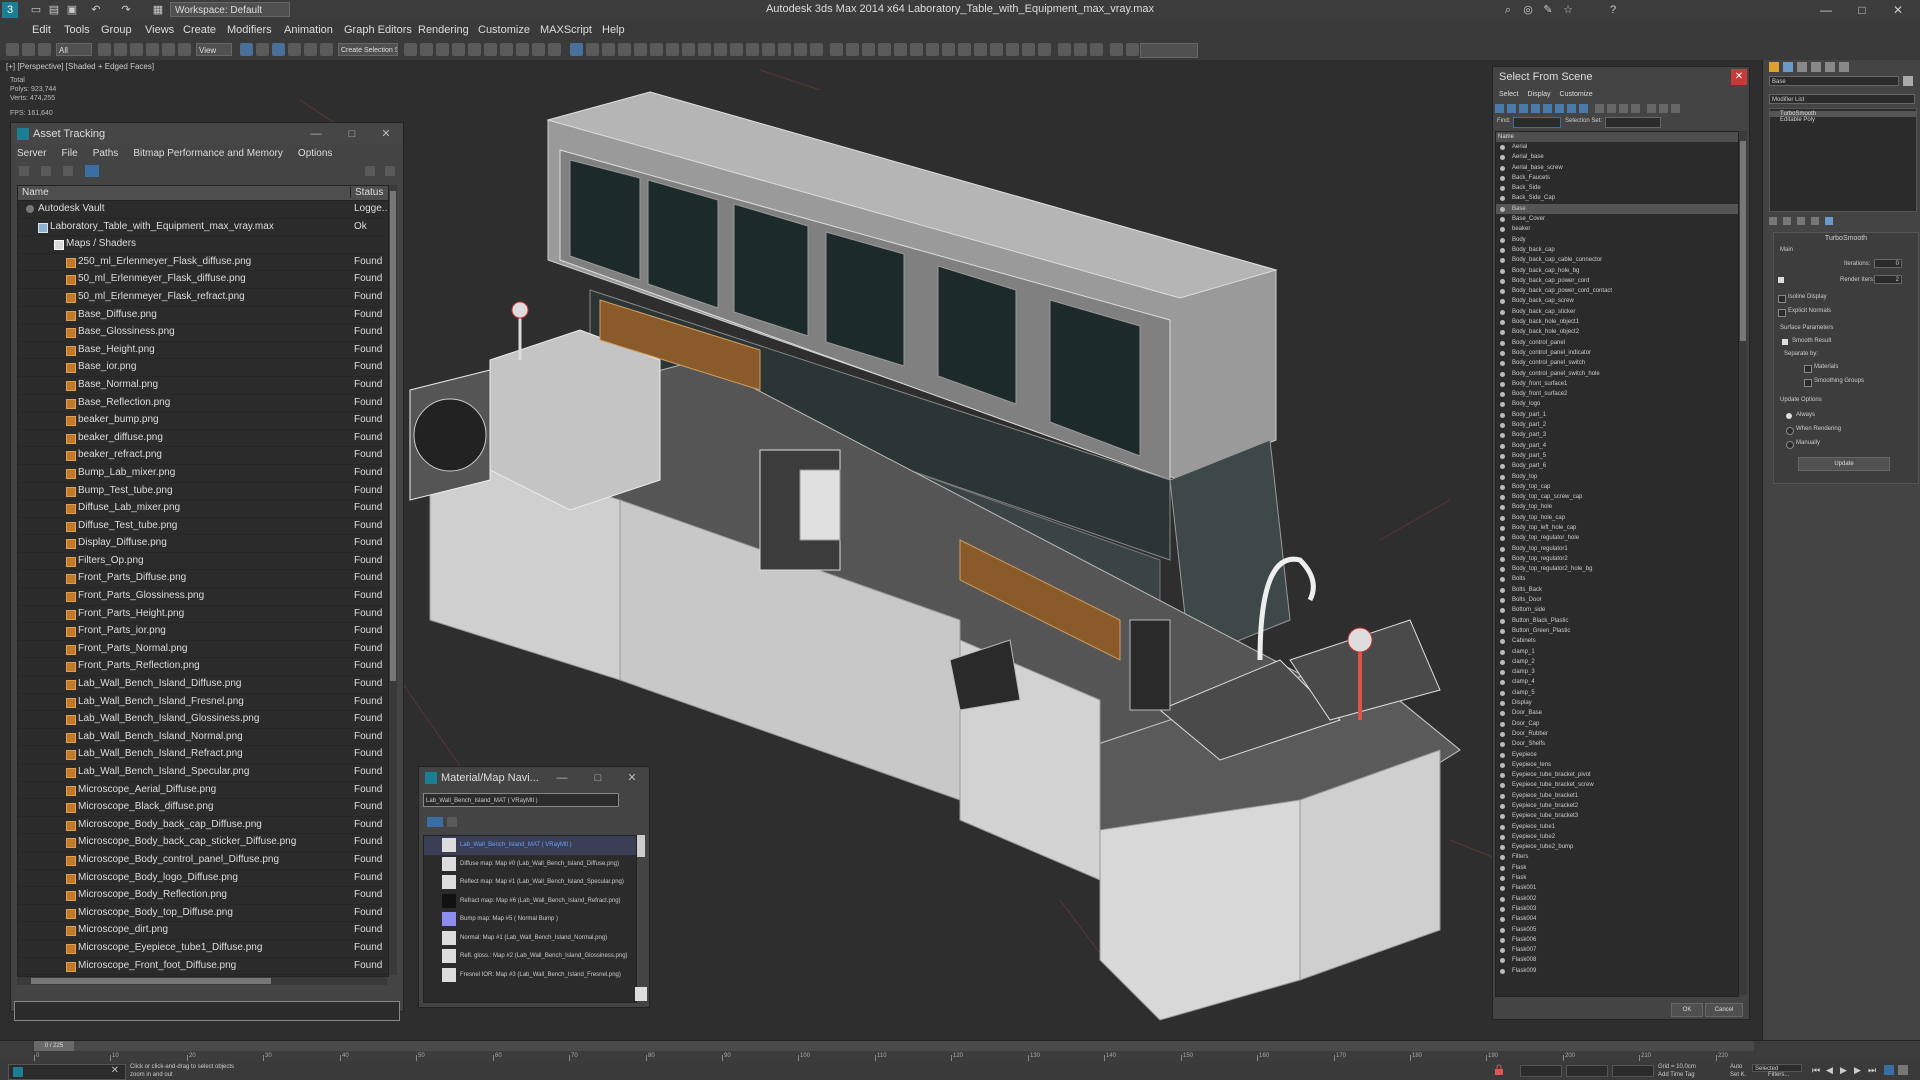 Image resolution: width=1920 pixels, height=1080 pixels. What do you see at coordinates (1830, 67) in the screenshot?
I see `display-tab-icon` at bounding box center [1830, 67].